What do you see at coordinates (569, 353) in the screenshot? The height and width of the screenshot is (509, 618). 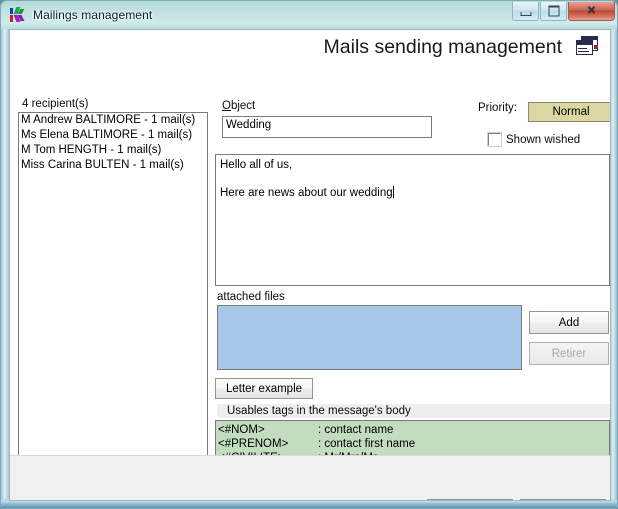 I see `remove-attachment-button: Retirer` at bounding box center [569, 353].